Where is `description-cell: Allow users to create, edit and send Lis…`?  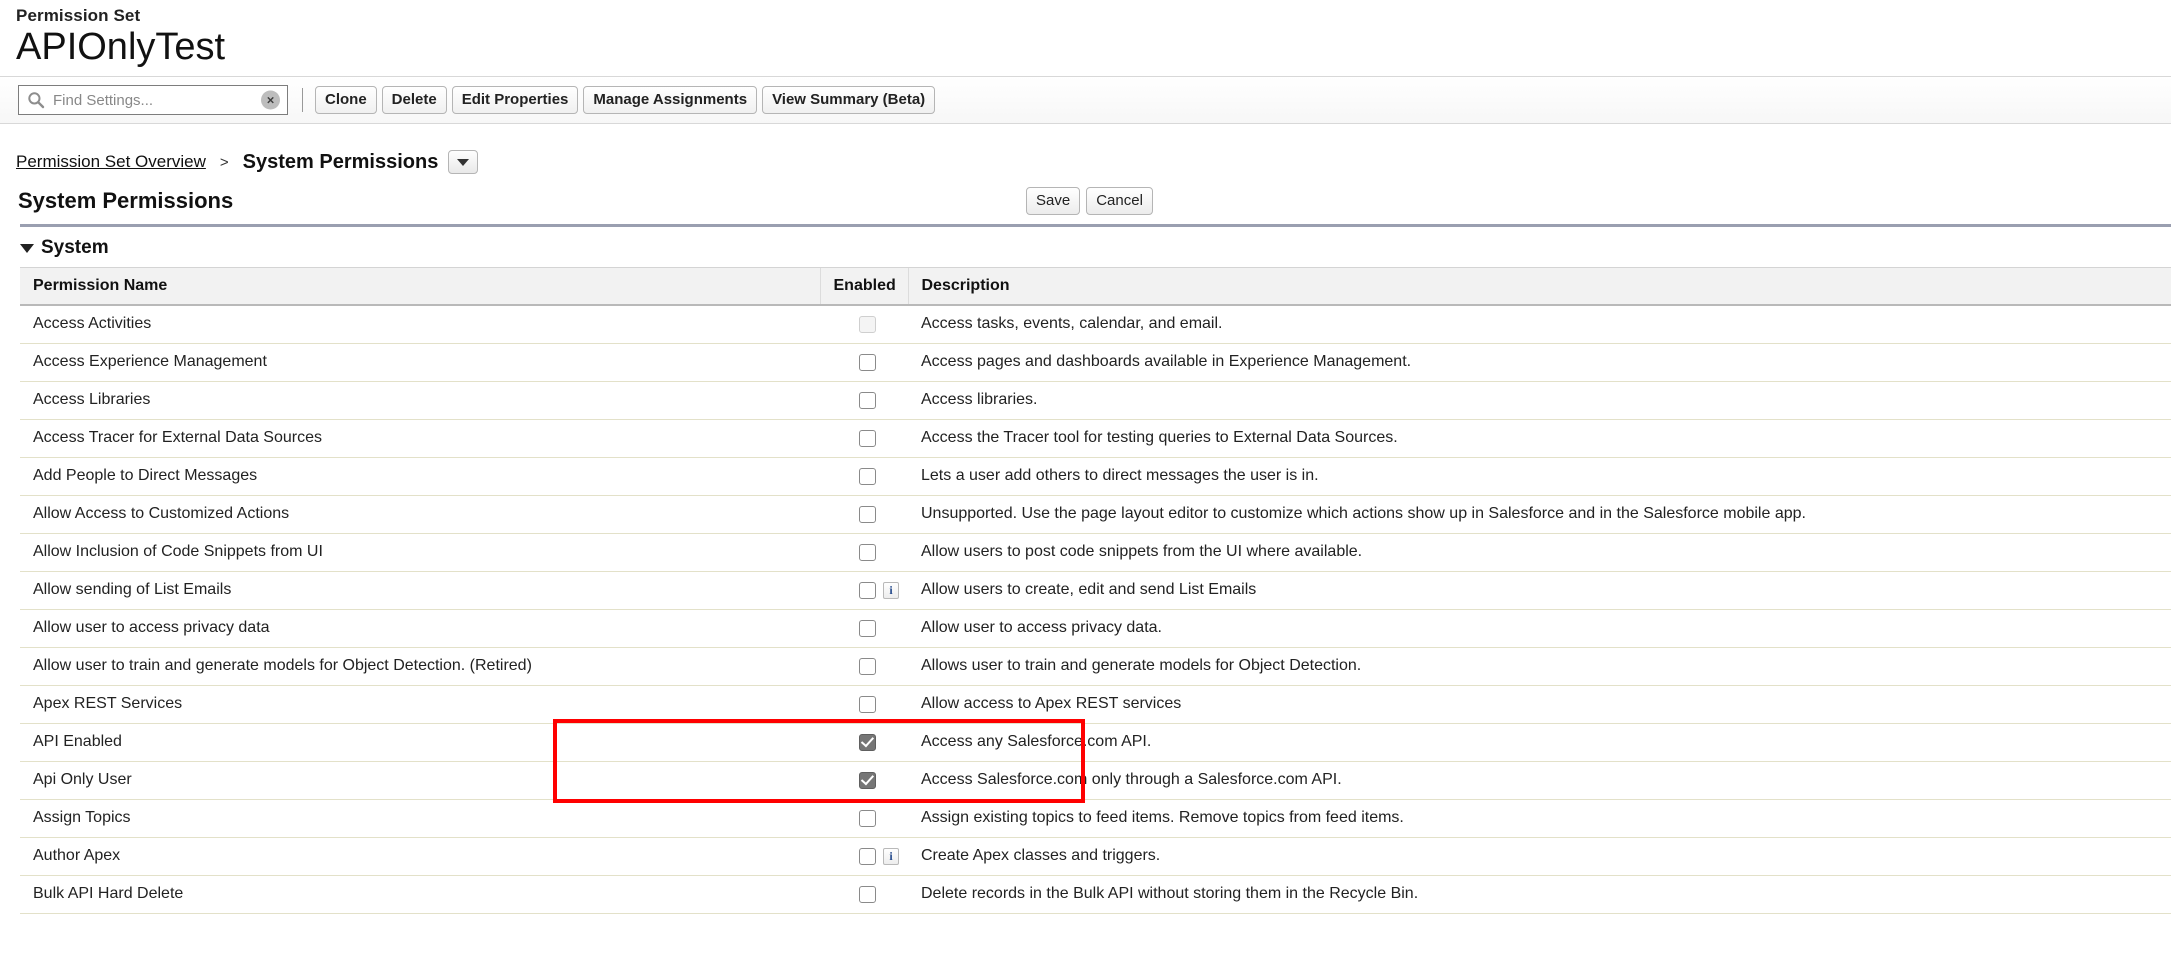
description-cell: Allow users to create, edit and send Lis… is located at coordinates (1539, 590).